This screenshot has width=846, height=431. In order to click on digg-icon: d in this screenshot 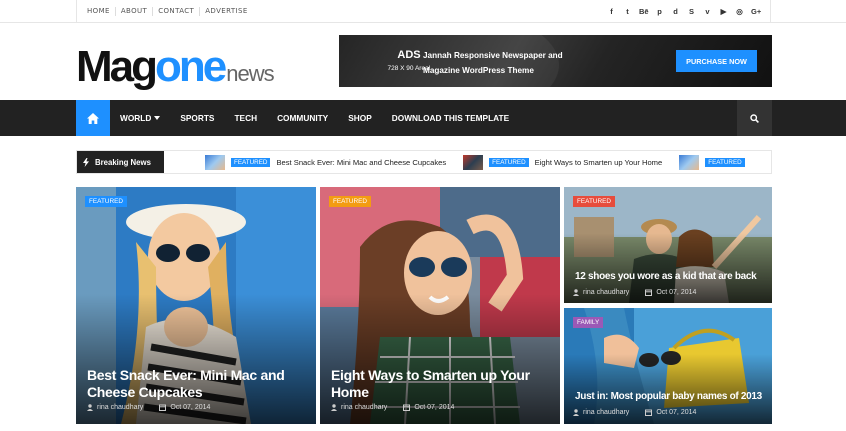, I will do `click(675, 11)`.